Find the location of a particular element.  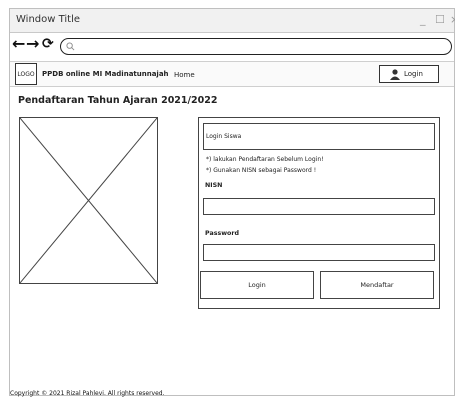

address-bar is located at coordinates (256, 46).